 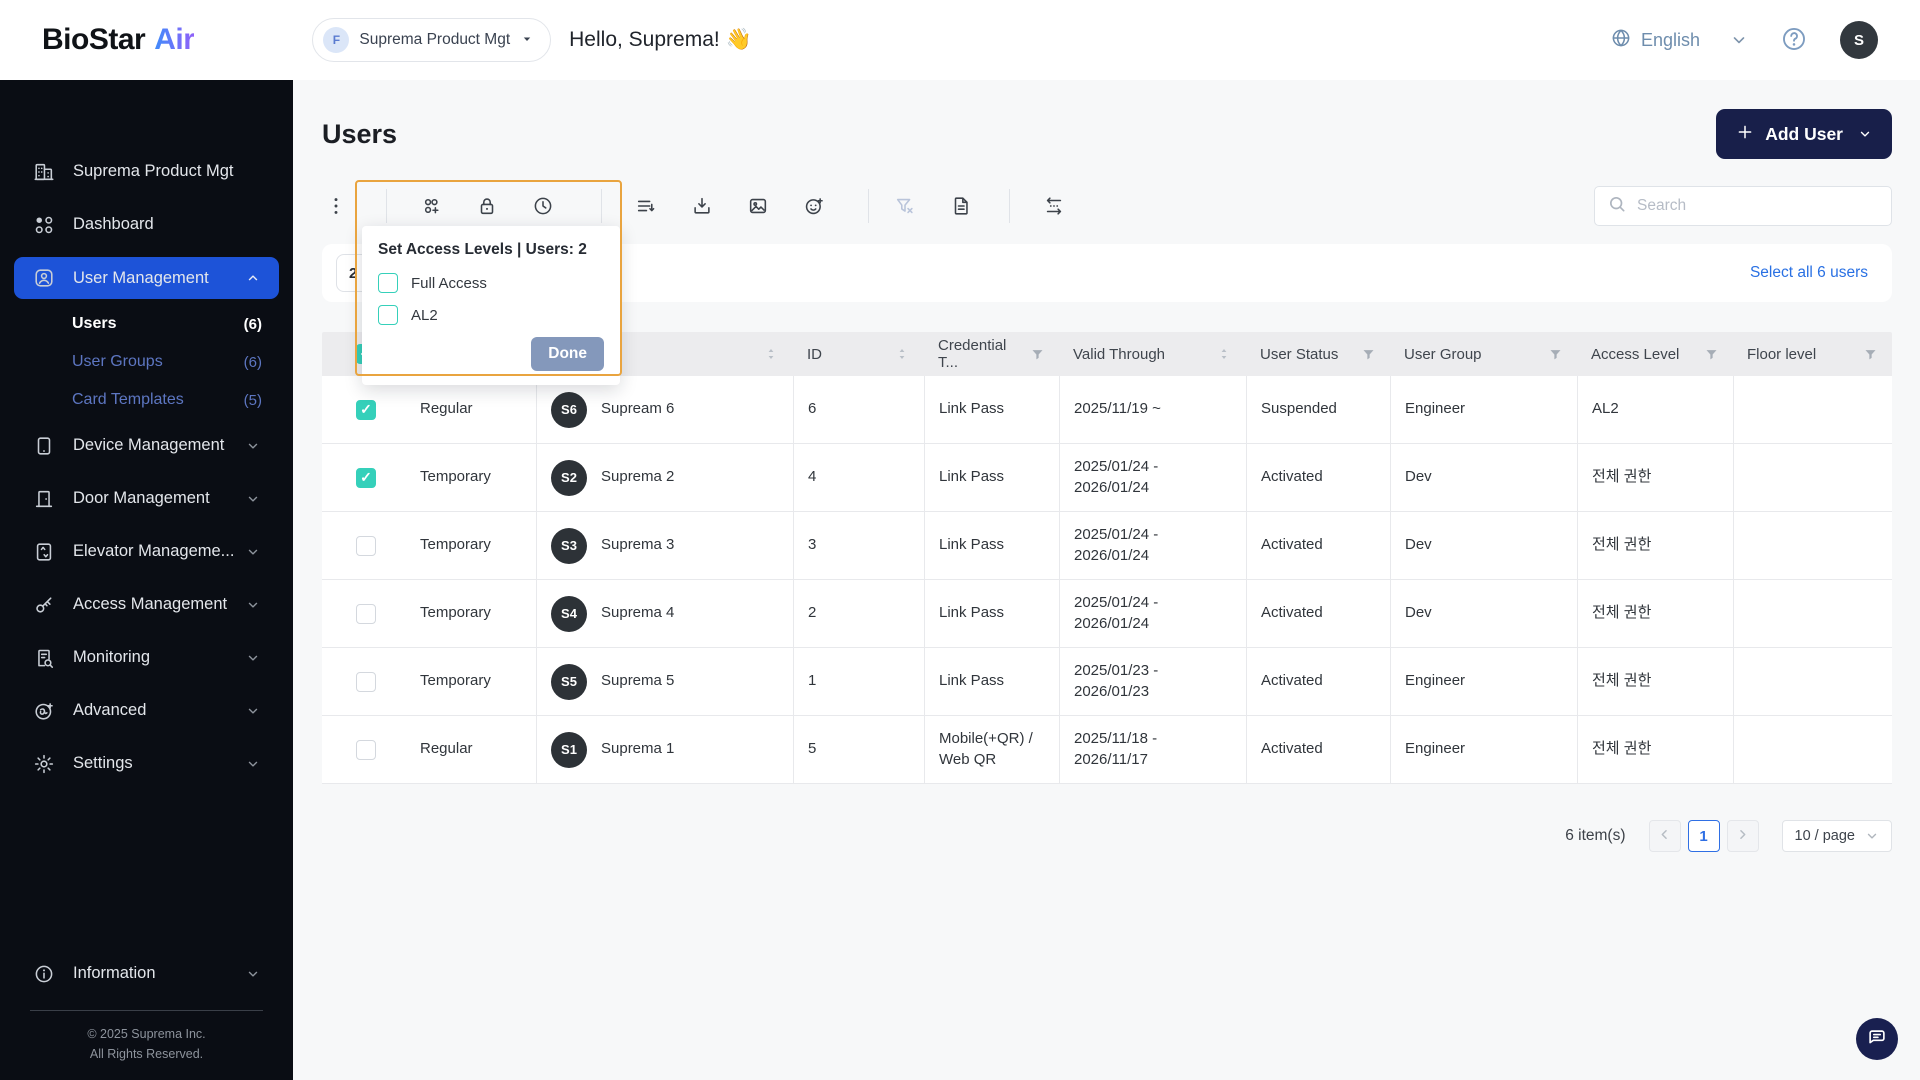 I want to click on cell-name: S3 Suprema 3, so click(x=664, y=545).